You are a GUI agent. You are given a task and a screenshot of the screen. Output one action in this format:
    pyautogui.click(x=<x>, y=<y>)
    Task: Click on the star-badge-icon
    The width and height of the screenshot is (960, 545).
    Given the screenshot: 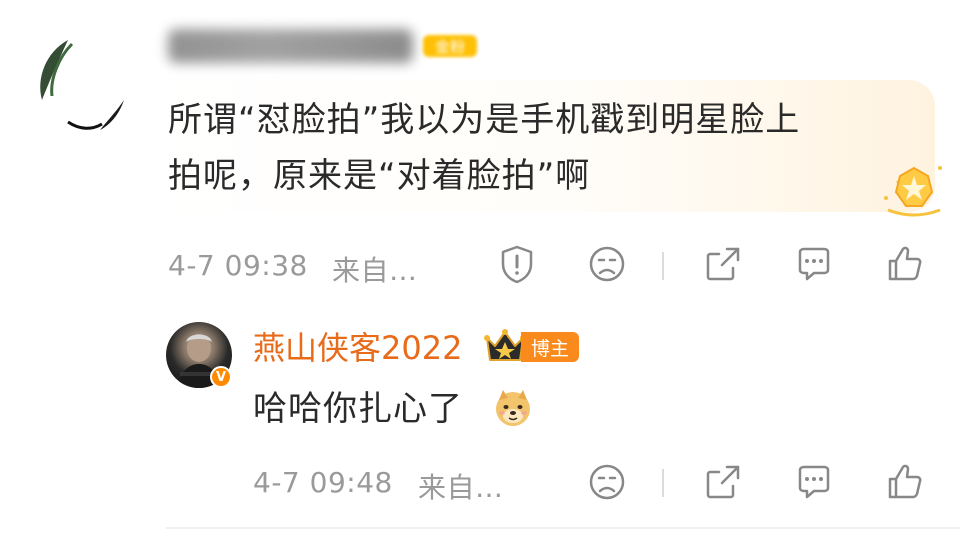 What is the action you would take?
    pyautogui.click(x=913, y=191)
    